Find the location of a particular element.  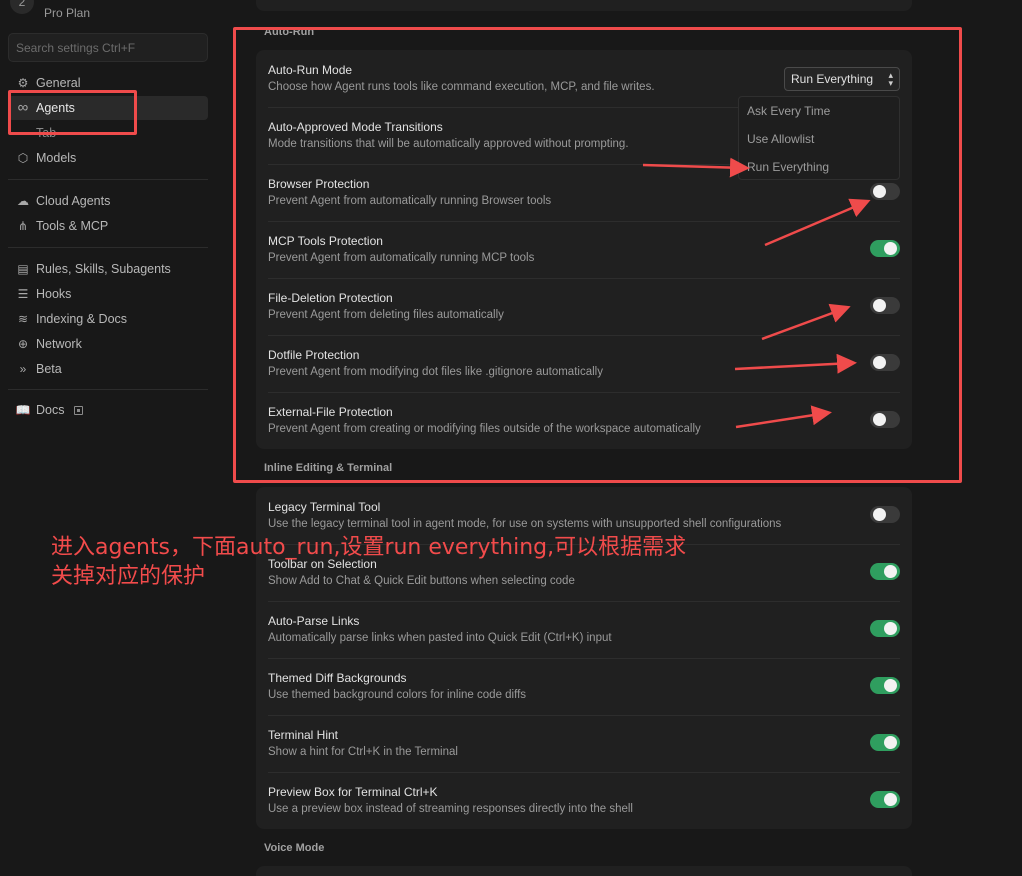

sidebar-item-hooks: ☰ Hooks is located at coordinates (108, 294).